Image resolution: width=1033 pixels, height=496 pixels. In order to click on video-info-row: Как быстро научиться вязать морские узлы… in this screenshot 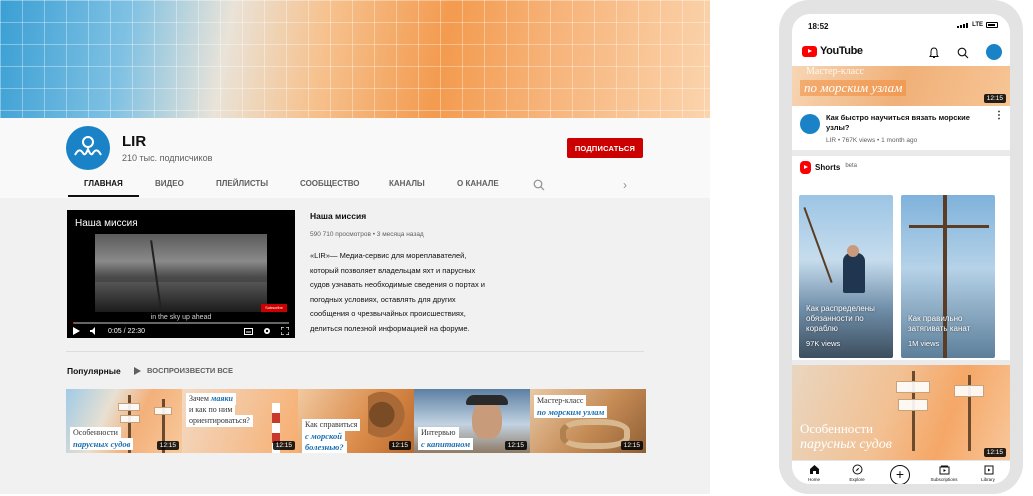, I will do `click(901, 128)`.